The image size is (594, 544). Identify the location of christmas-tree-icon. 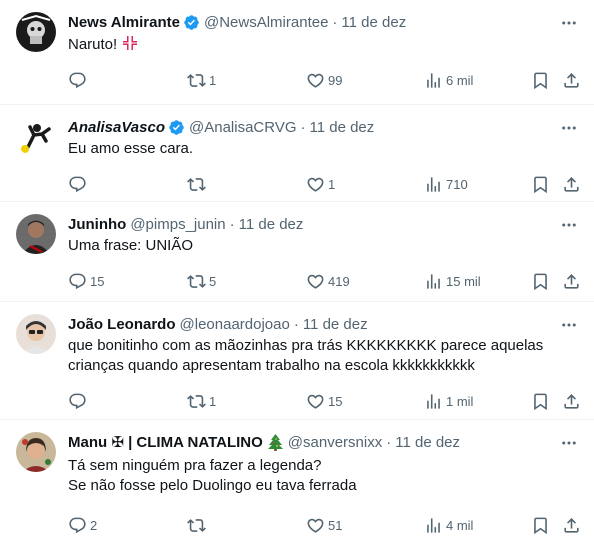
(275, 442).